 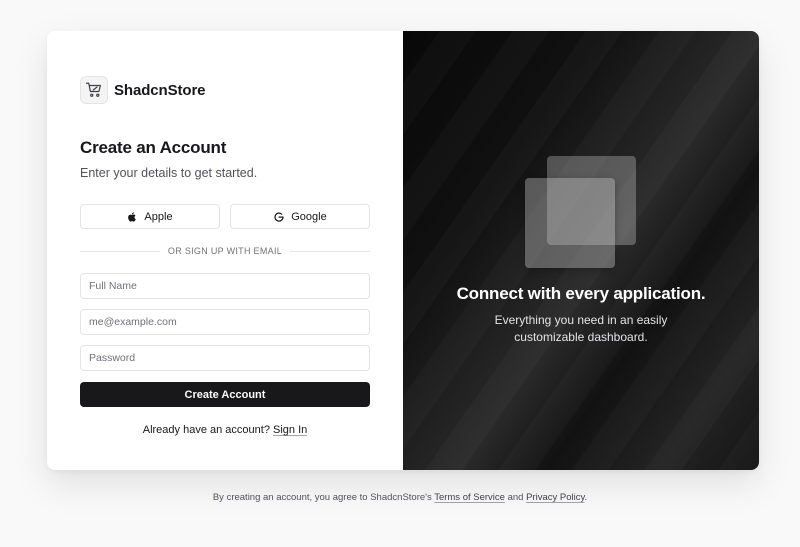 What do you see at coordinates (225, 322) in the screenshot?
I see `email-input` at bounding box center [225, 322].